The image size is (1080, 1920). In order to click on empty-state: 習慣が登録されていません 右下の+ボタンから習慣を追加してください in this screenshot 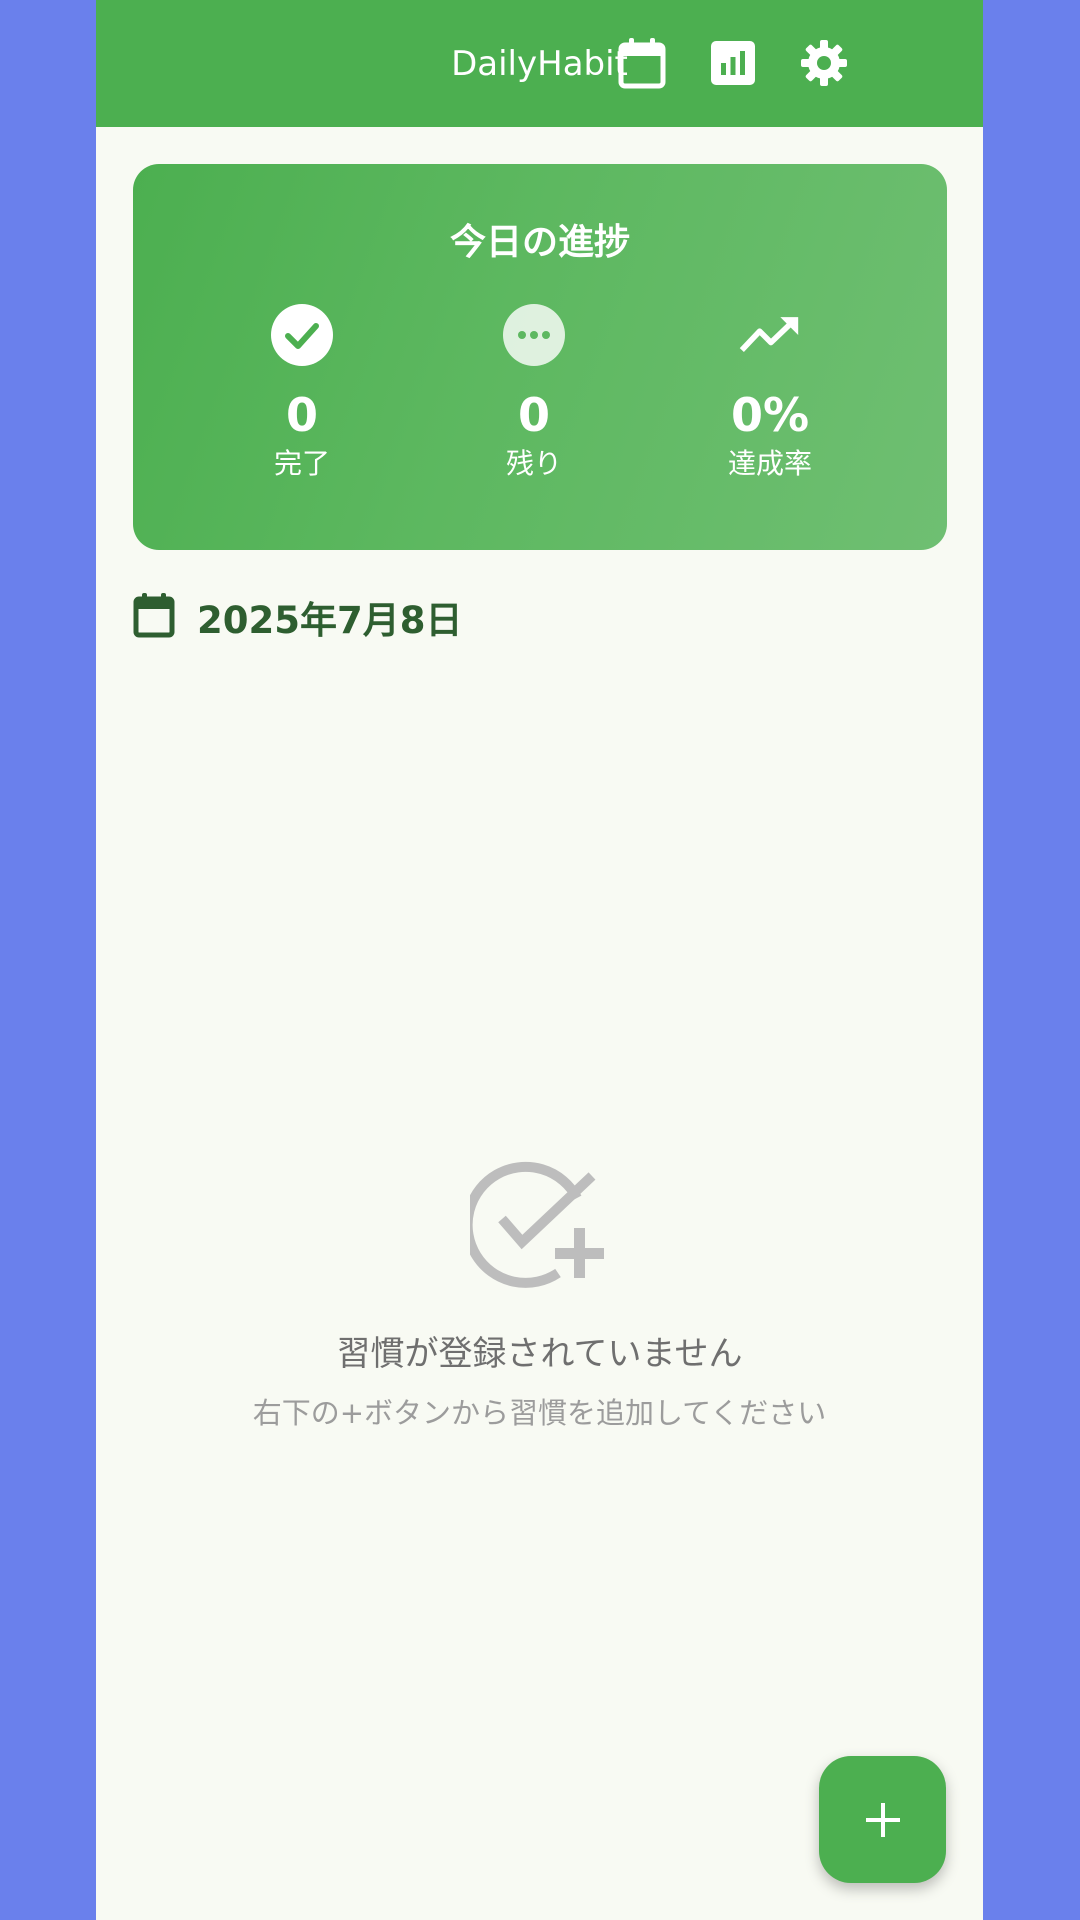, I will do `click(539, 1296)`.